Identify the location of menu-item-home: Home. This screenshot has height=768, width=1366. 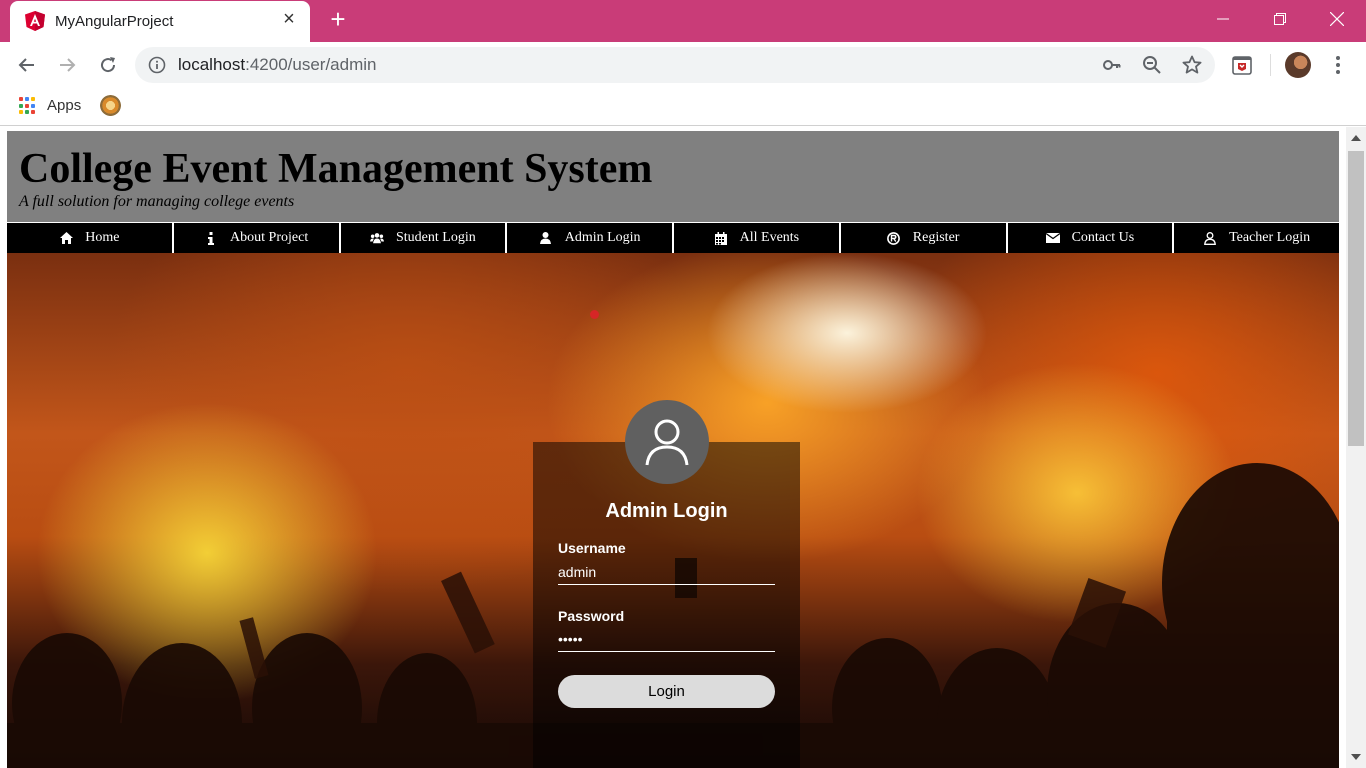
(89, 238).